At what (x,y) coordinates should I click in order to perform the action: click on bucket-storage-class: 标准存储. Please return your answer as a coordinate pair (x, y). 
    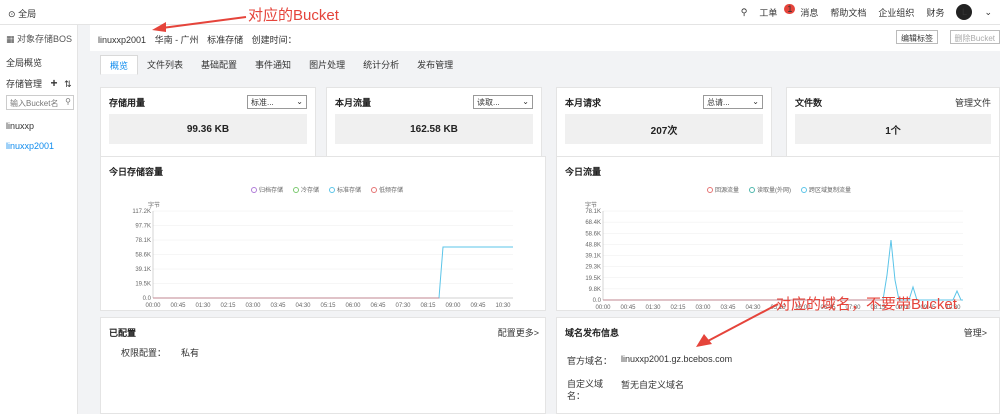
    Looking at the image, I should click on (225, 40).